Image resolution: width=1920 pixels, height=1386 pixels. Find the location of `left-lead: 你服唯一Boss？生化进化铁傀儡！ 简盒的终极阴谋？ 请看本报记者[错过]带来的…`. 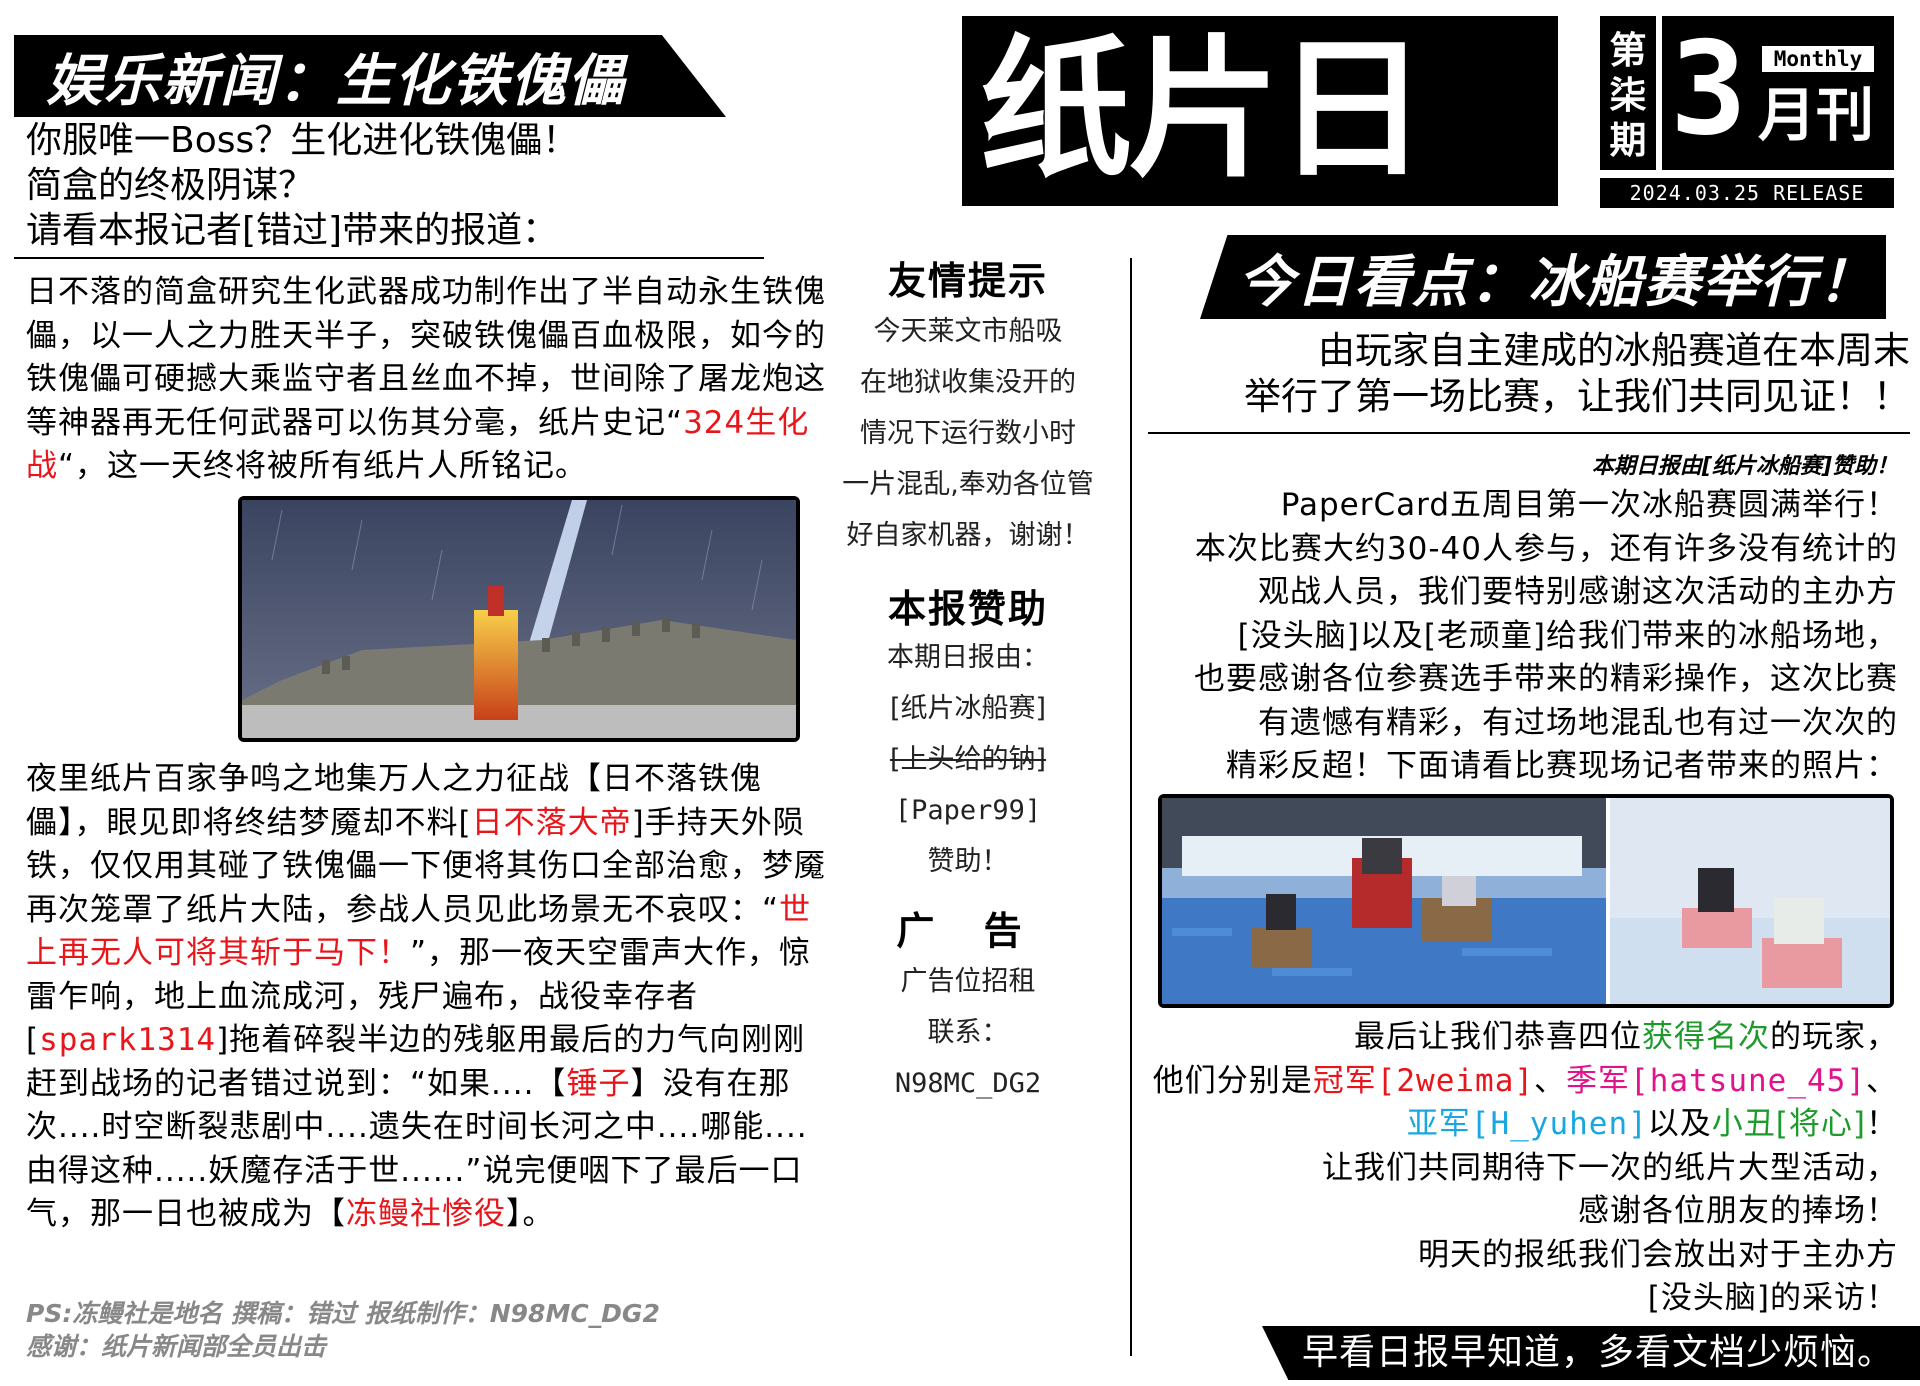

left-lead: 你服唯一Boss？生化进化铁傀儡！ 简盒的终极阴谋？ 请看本报记者[错过]带来的… is located at coordinates (386, 185).